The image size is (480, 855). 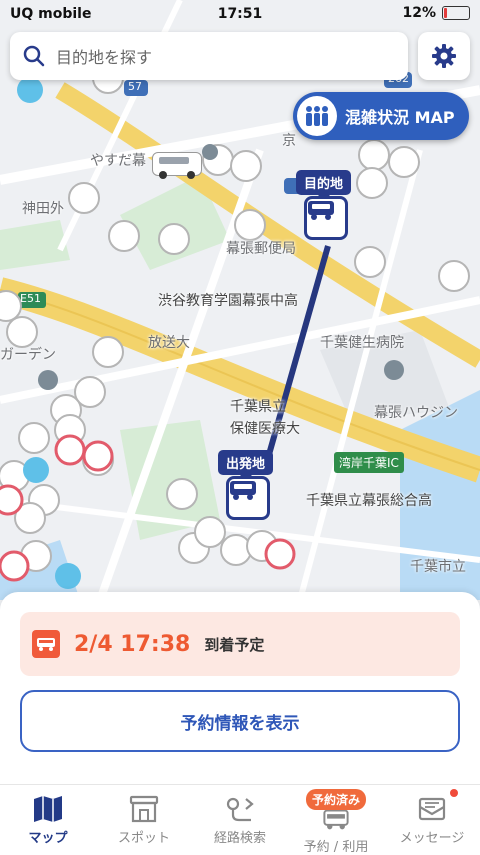 I want to click on map-label-garden: ガーデン, so click(x=28, y=355).